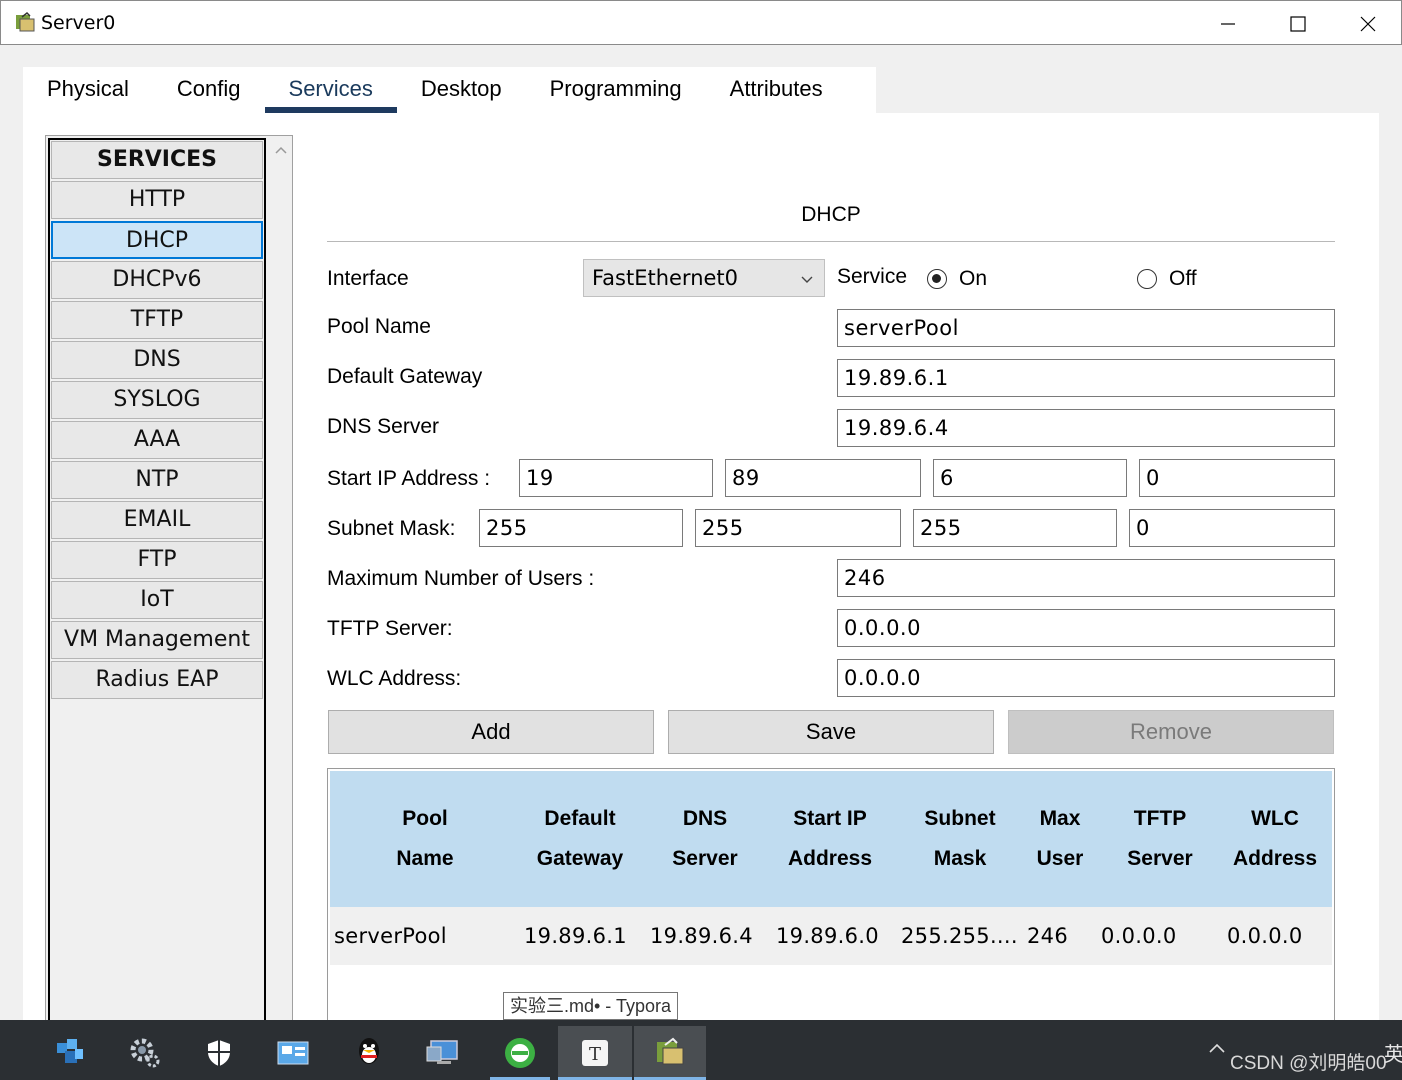 The width and height of the screenshot is (1402, 1080). What do you see at coordinates (409, 478) in the screenshot?
I see `start-ip-label: Start IP Address :` at bounding box center [409, 478].